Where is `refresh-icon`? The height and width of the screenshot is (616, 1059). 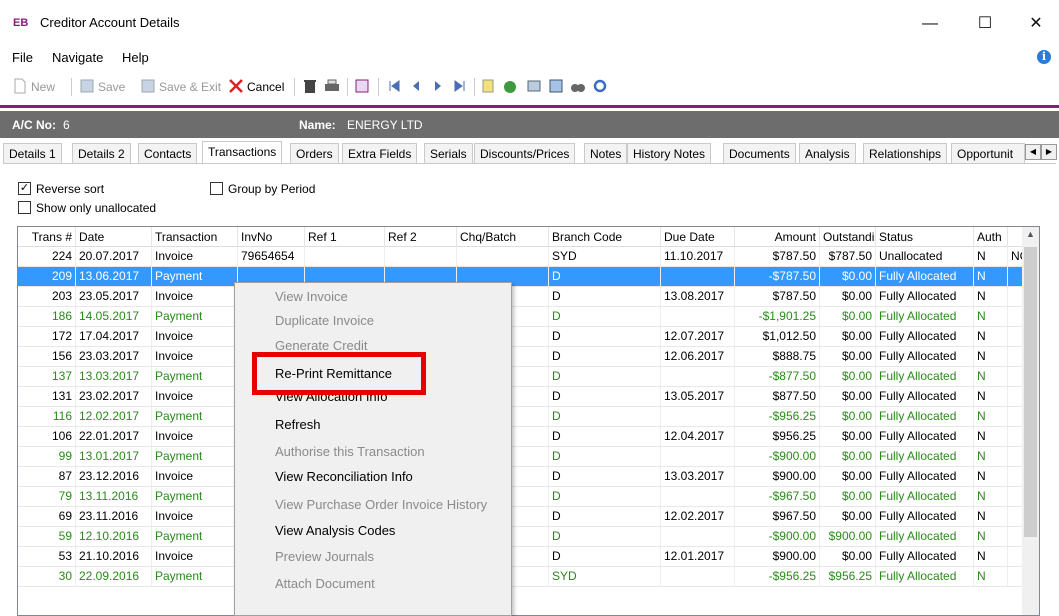 refresh-icon is located at coordinates (600, 86).